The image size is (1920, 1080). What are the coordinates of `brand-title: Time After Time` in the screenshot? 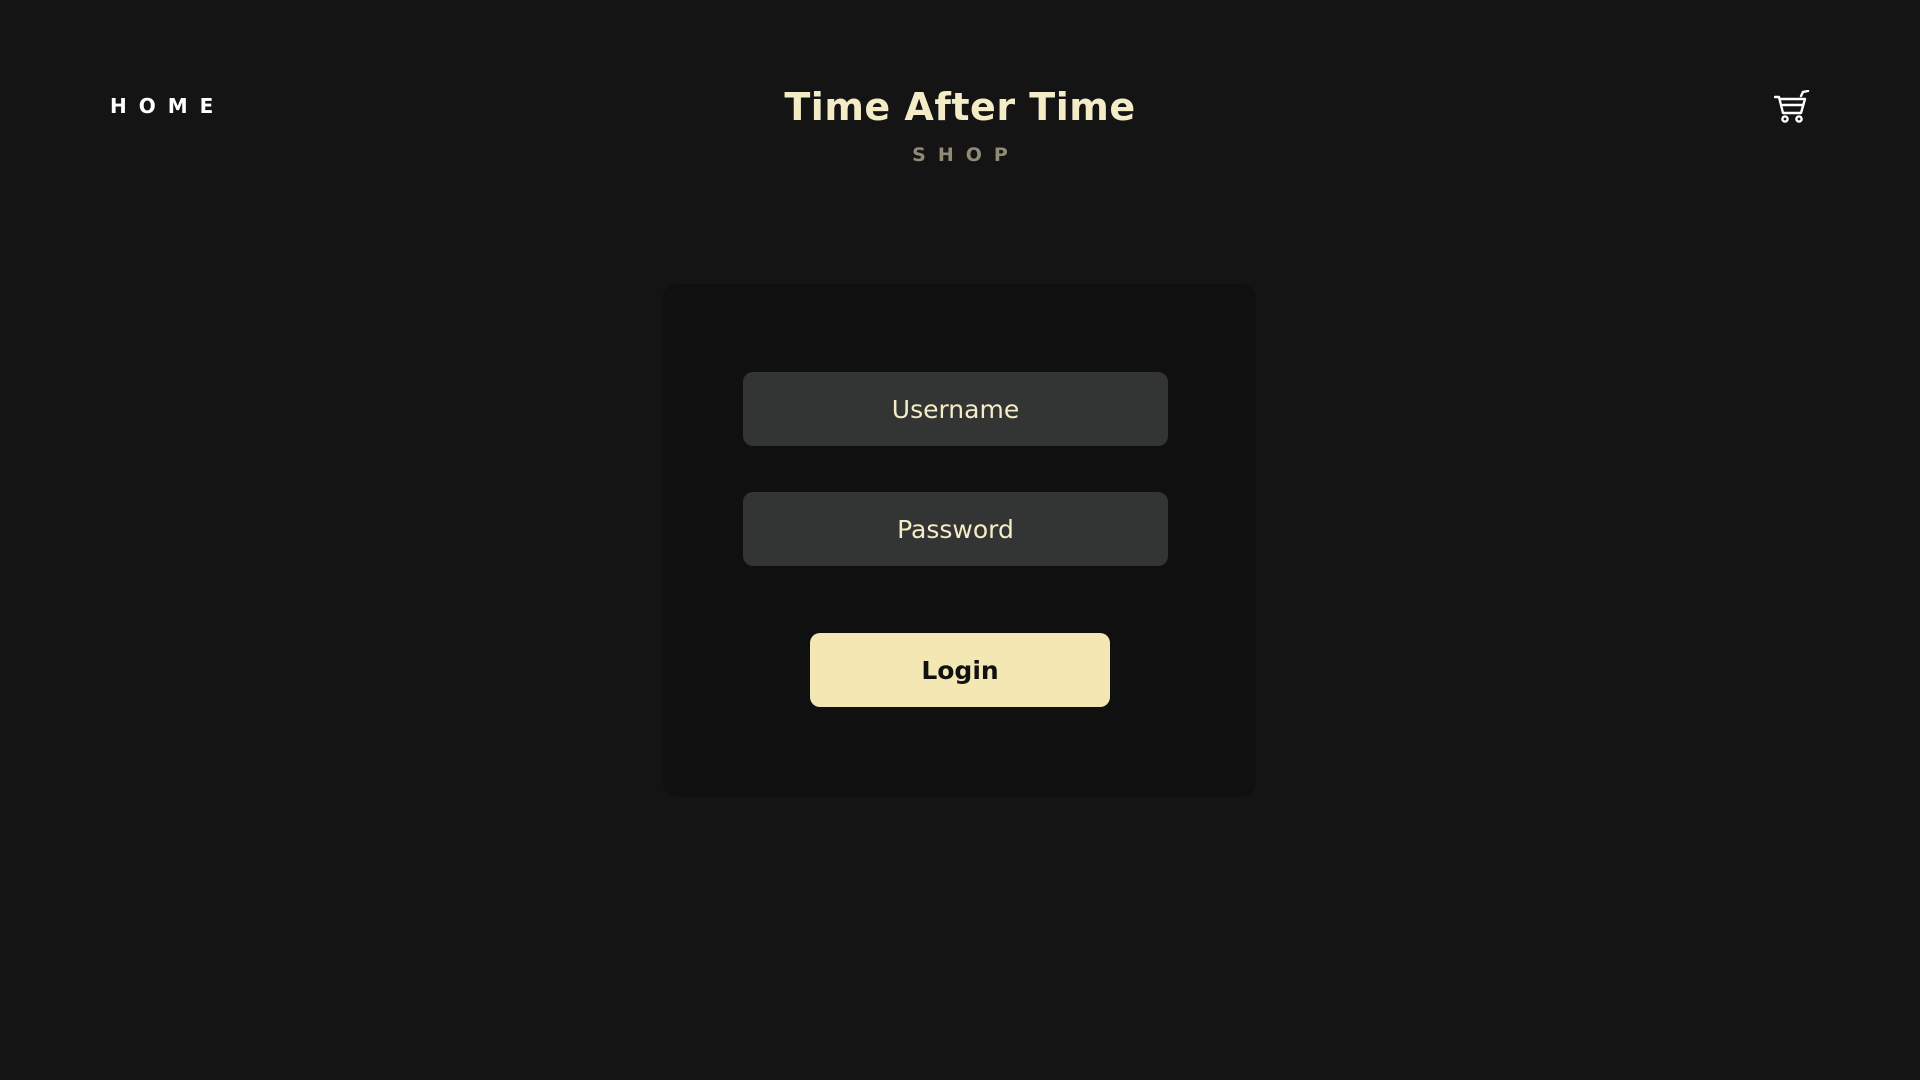 It's located at (960, 107).